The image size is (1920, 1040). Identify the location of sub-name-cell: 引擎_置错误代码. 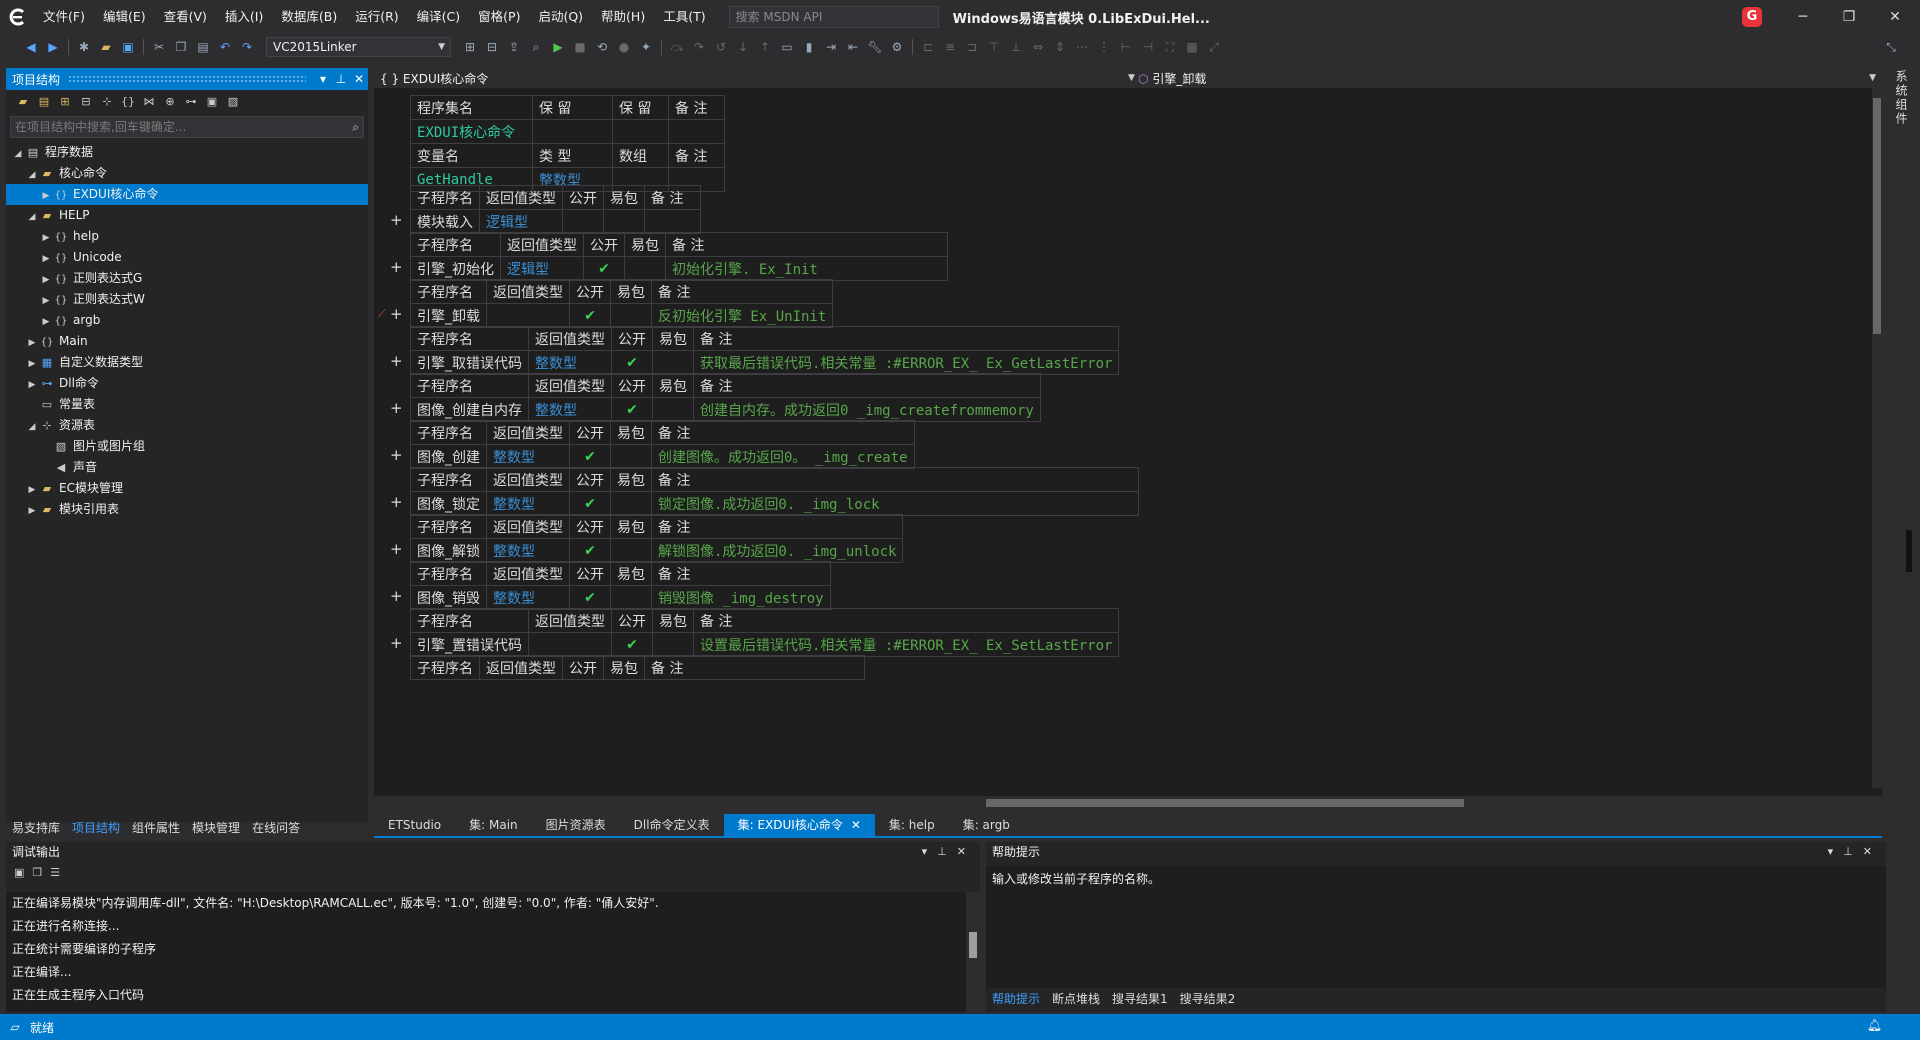
(469, 644).